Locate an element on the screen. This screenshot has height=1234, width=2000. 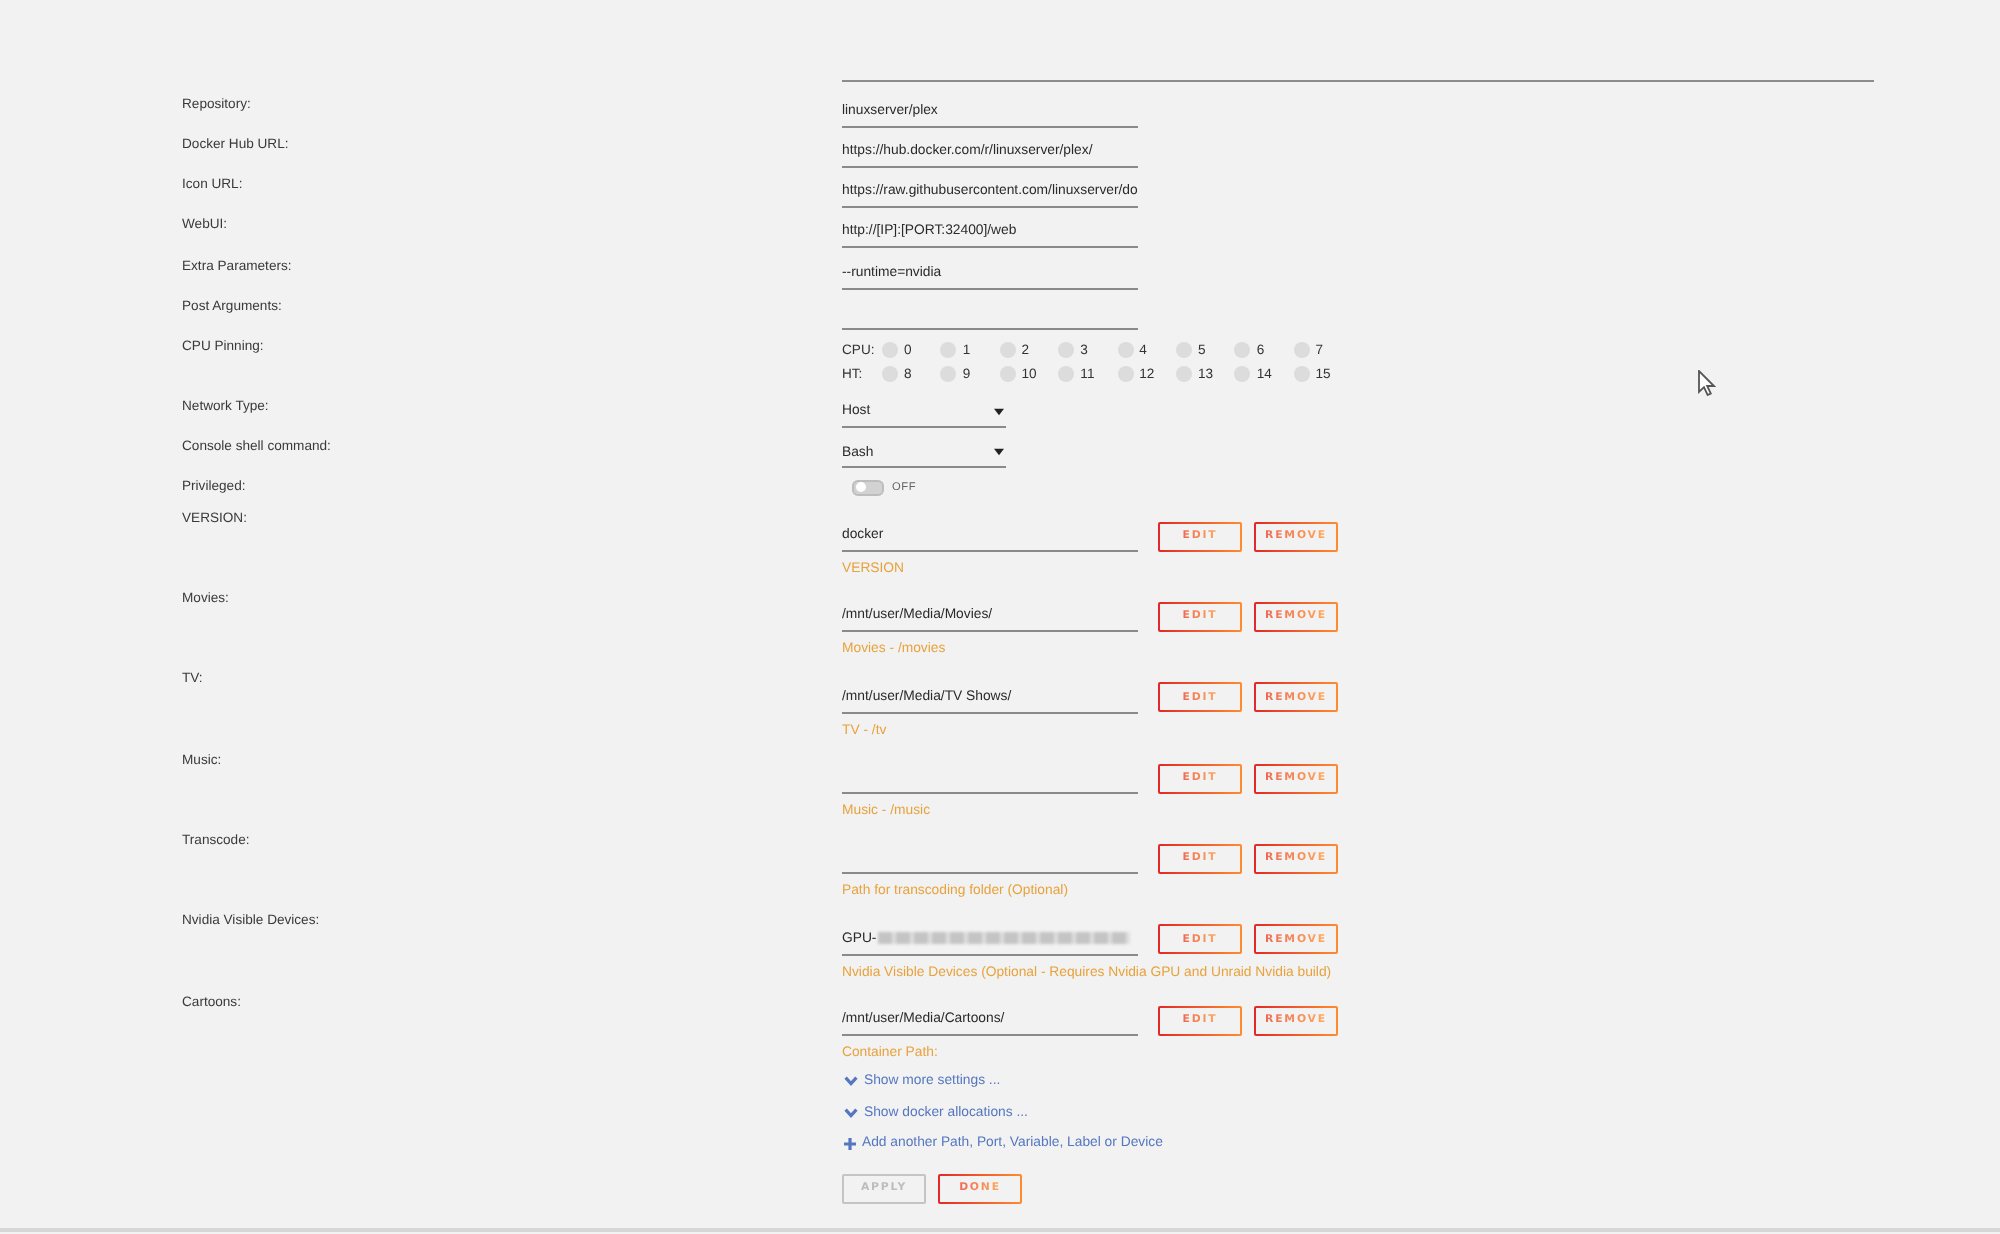
plus-icon is located at coordinates (850, 1143).